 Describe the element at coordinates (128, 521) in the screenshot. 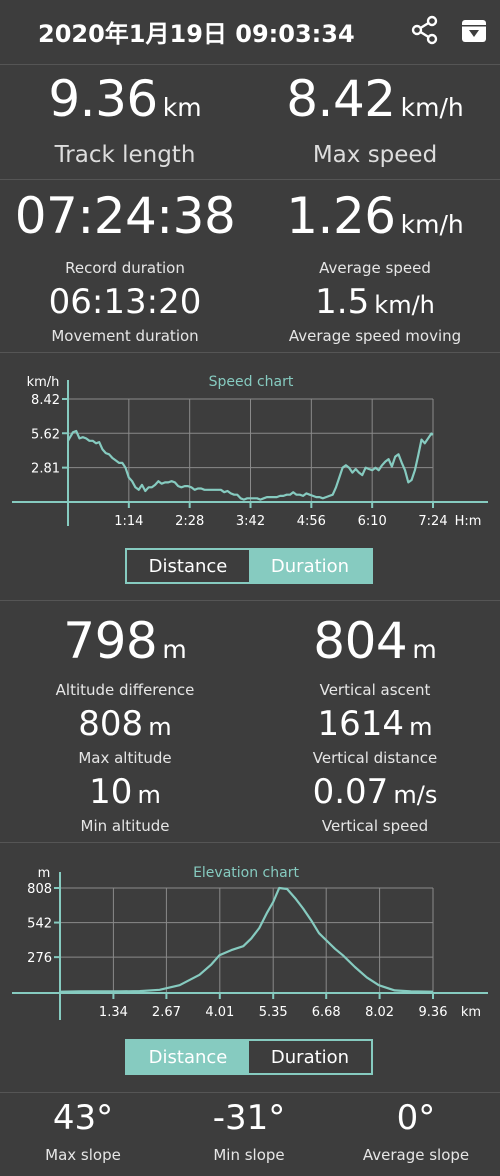

I see `x-tick-label: 1:14` at that location.